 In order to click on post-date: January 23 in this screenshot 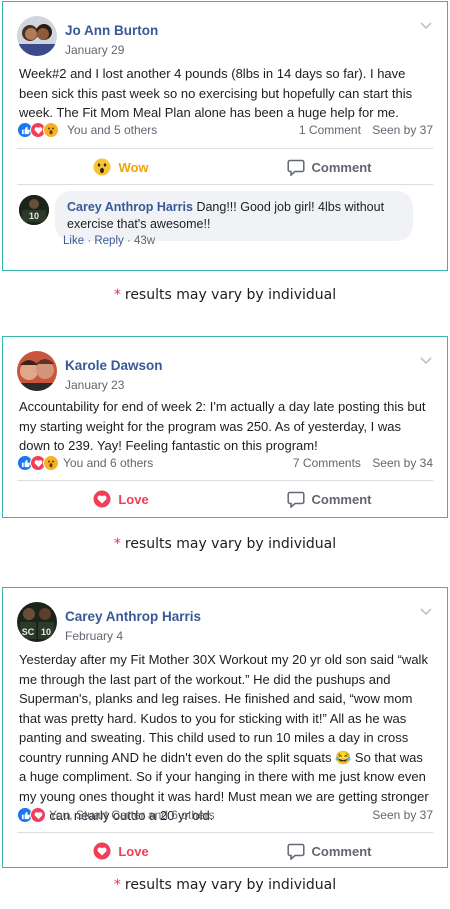, I will do `click(94, 385)`.